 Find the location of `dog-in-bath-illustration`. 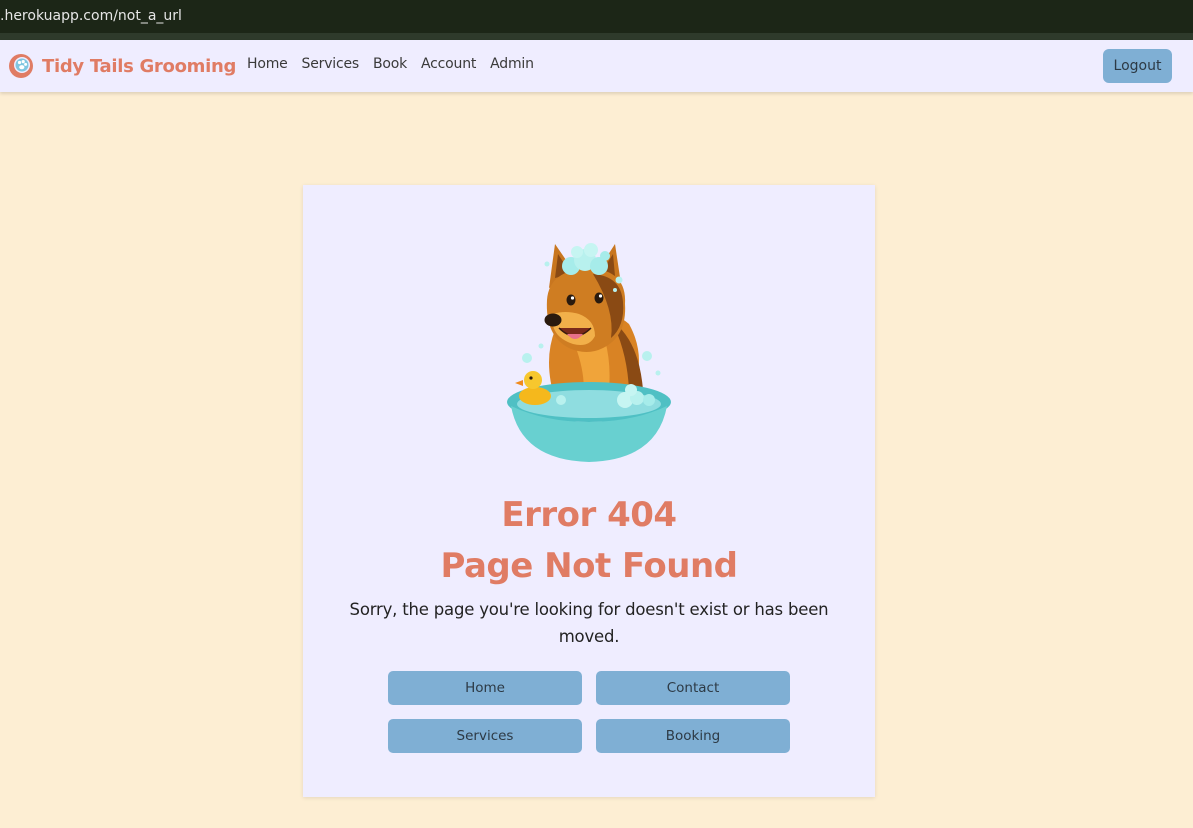

dog-in-bath-illustration is located at coordinates (589, 352).